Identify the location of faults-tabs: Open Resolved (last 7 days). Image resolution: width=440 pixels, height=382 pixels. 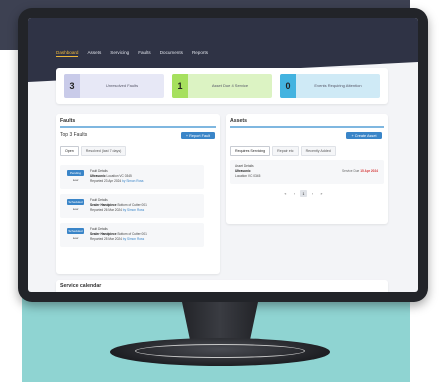
(93, 151).